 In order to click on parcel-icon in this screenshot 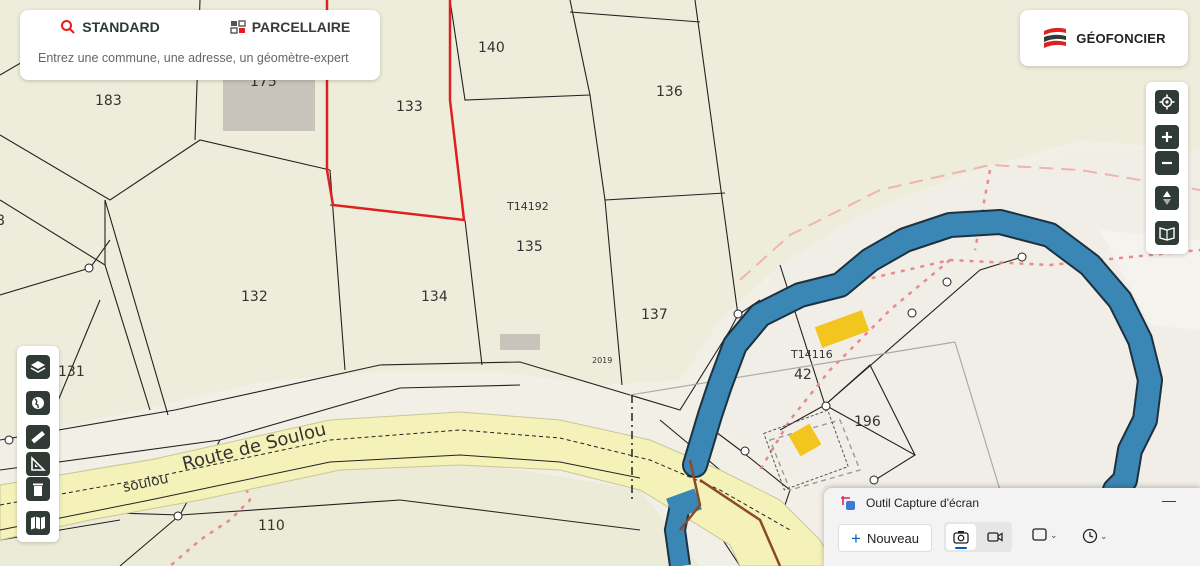, I will do `click(238, 27)`.